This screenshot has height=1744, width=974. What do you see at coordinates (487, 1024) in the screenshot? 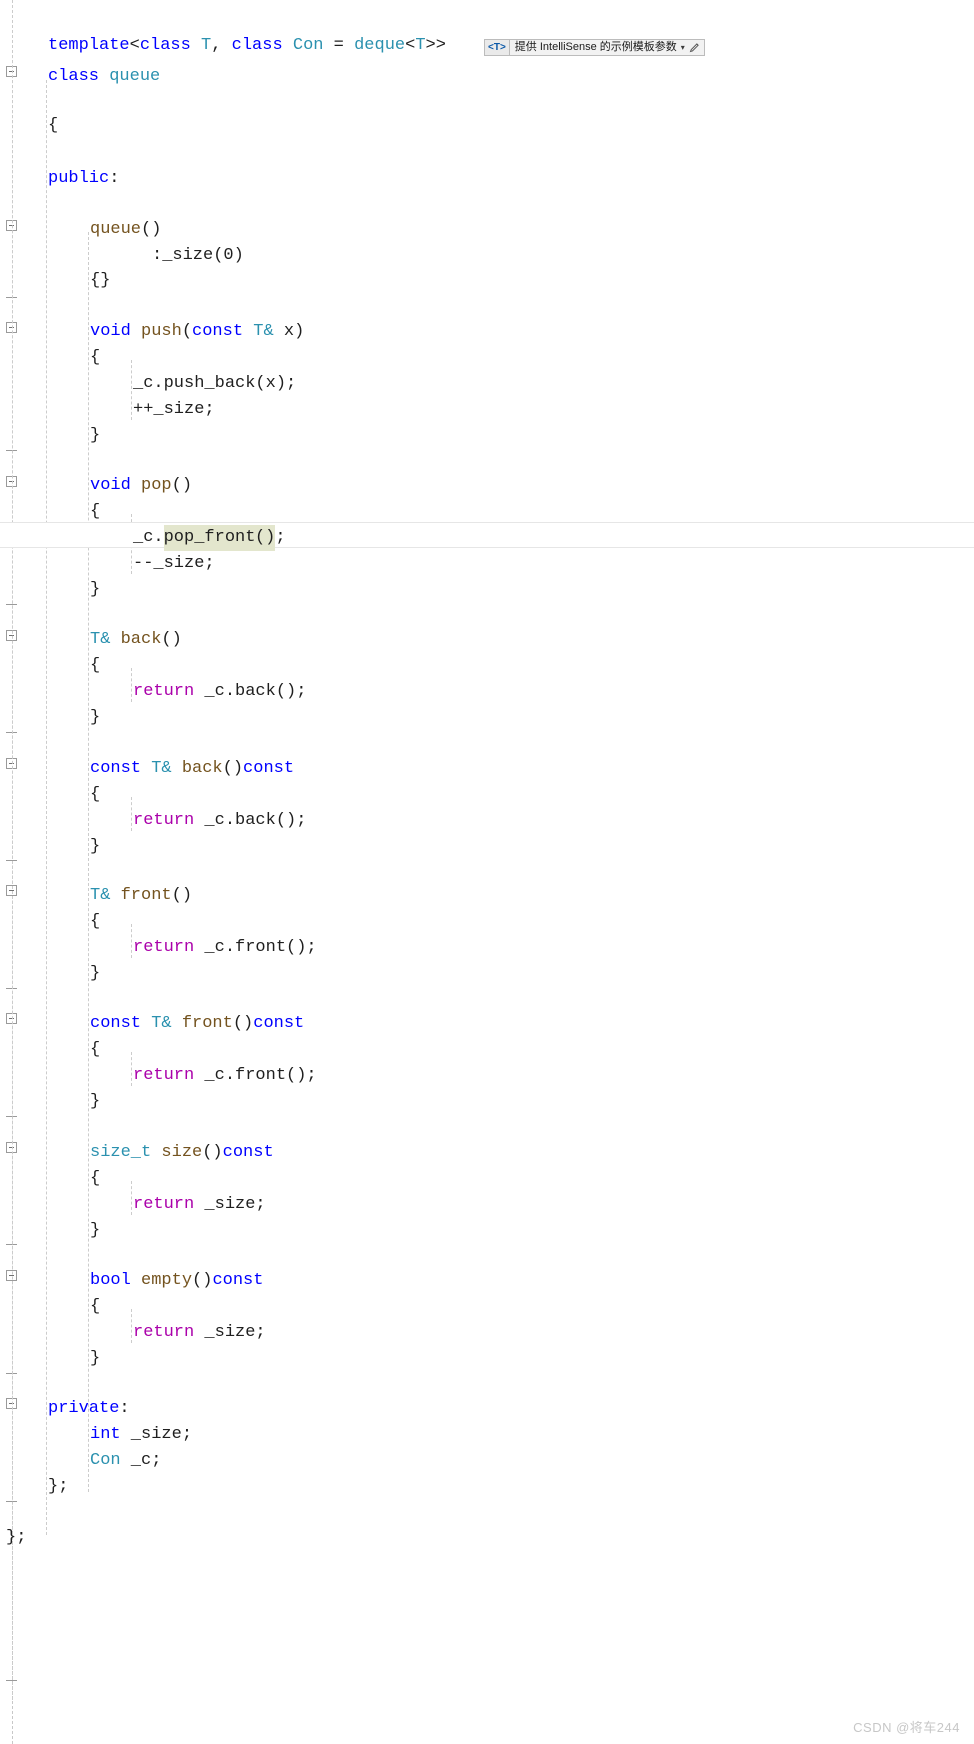
I see `code-line: const T& front()const` at bounding box center [487, 1024].